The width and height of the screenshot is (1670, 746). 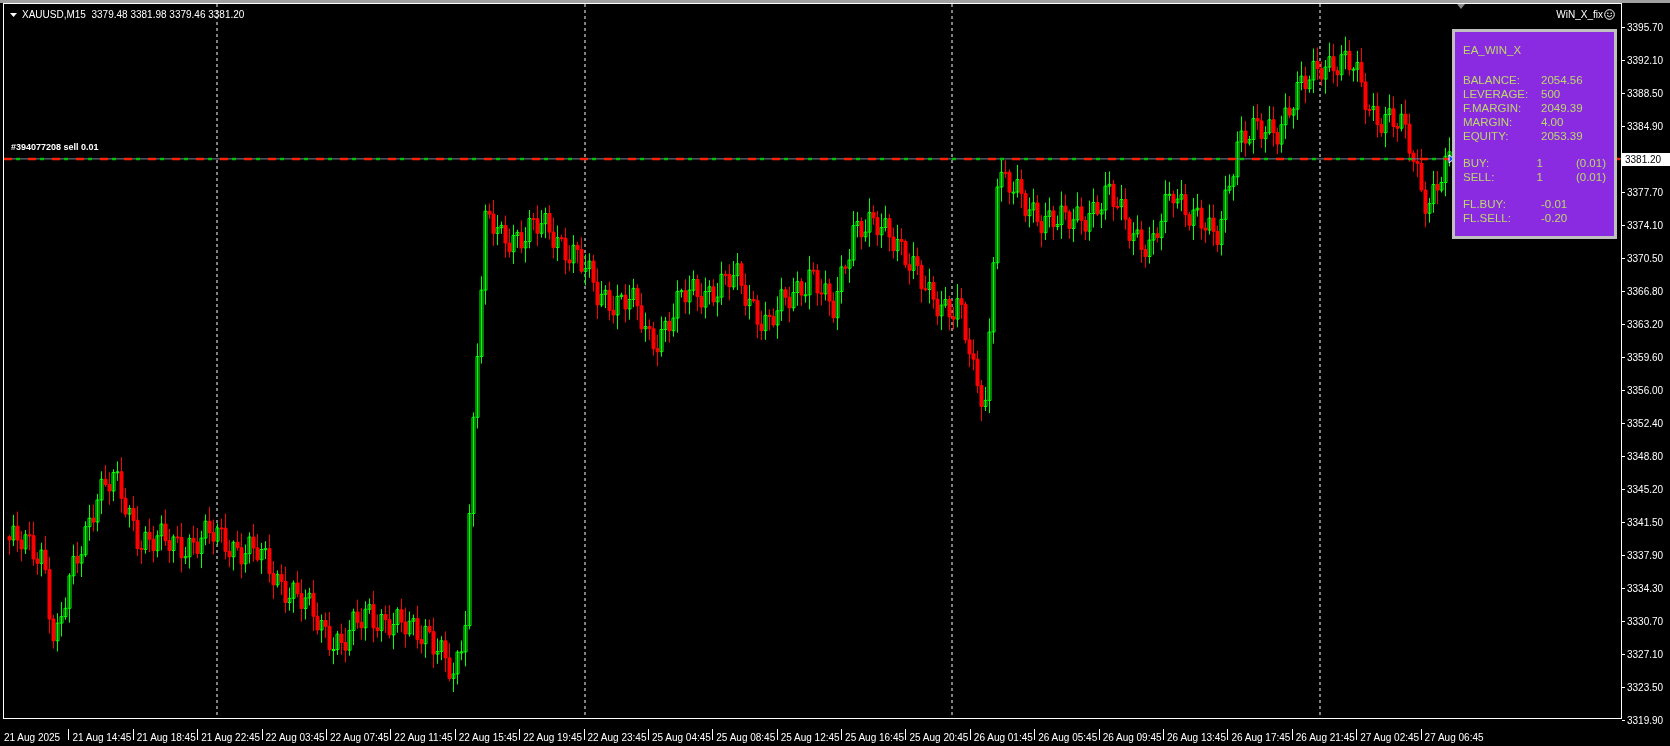 What do you see at coordinates (1493, 50) in the screenshot?
I see `panel-title: EA_WIN_X` at bounding box center [1493, 50].